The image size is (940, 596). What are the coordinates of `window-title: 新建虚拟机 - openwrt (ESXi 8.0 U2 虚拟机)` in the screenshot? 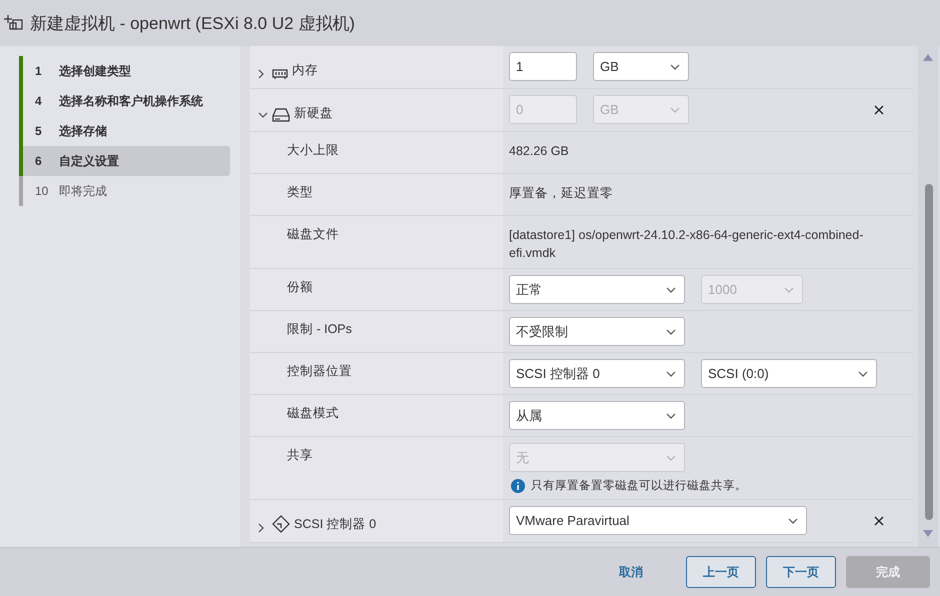 It's located at (192, 23).